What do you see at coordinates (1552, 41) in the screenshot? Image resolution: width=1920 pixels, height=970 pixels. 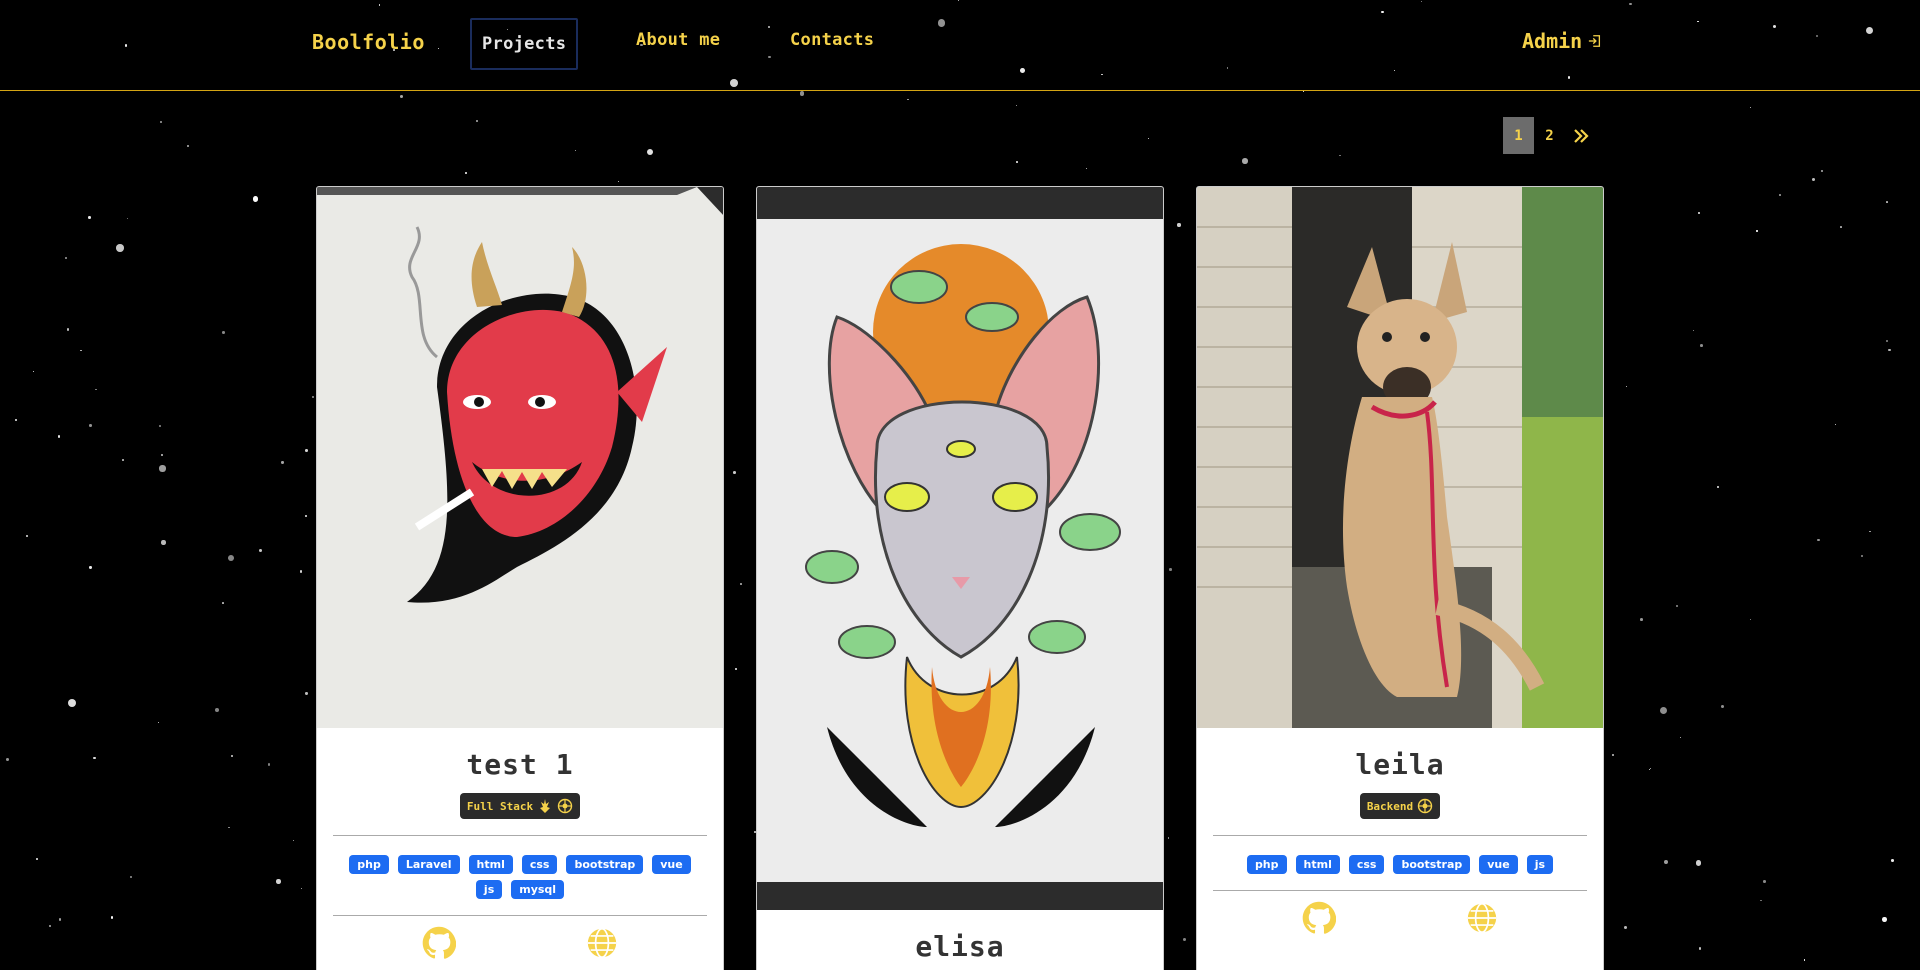 I see `admin-label: Admin` at bounding box center [1552, 41].